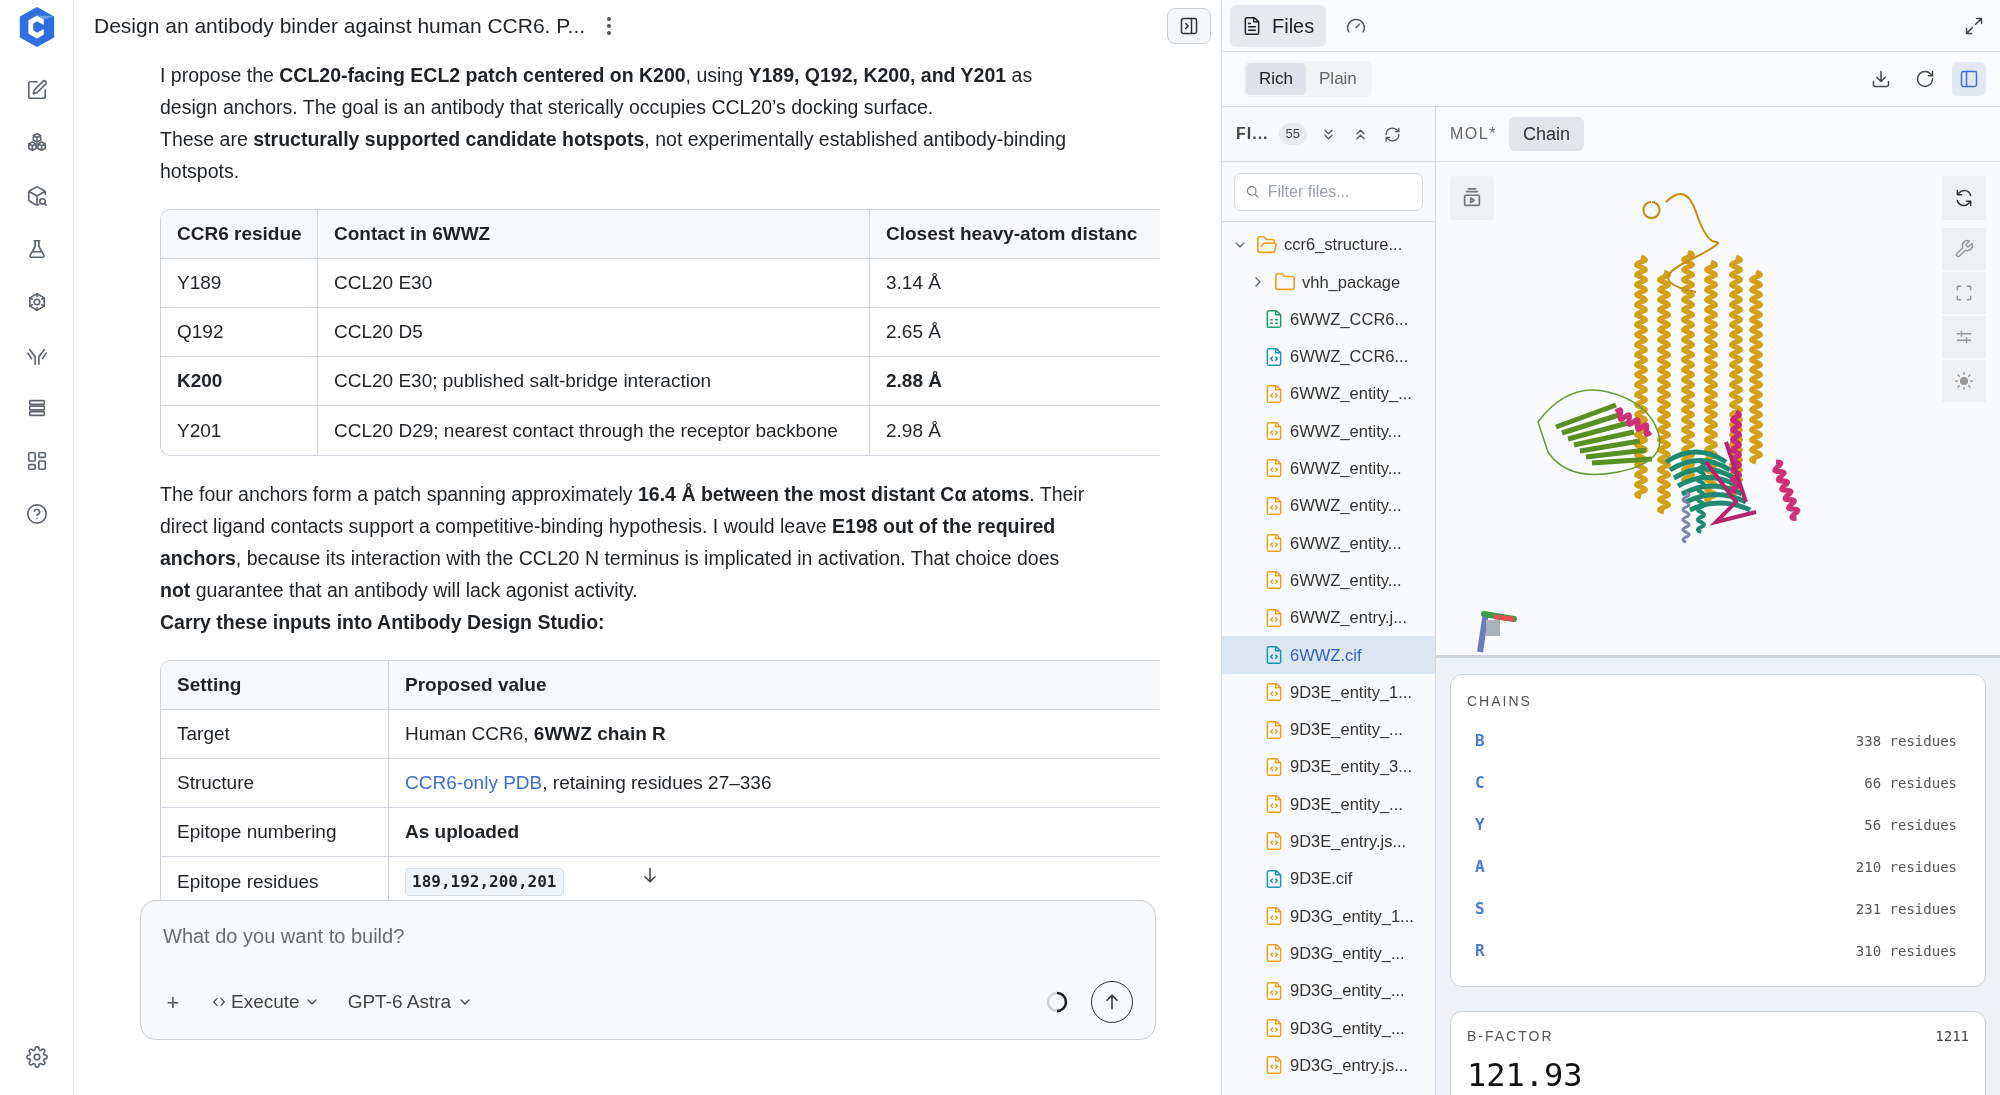  Describe the element at coordinates (476, 685) in the screenshot. I see `column-header: Proposed value` at that location.